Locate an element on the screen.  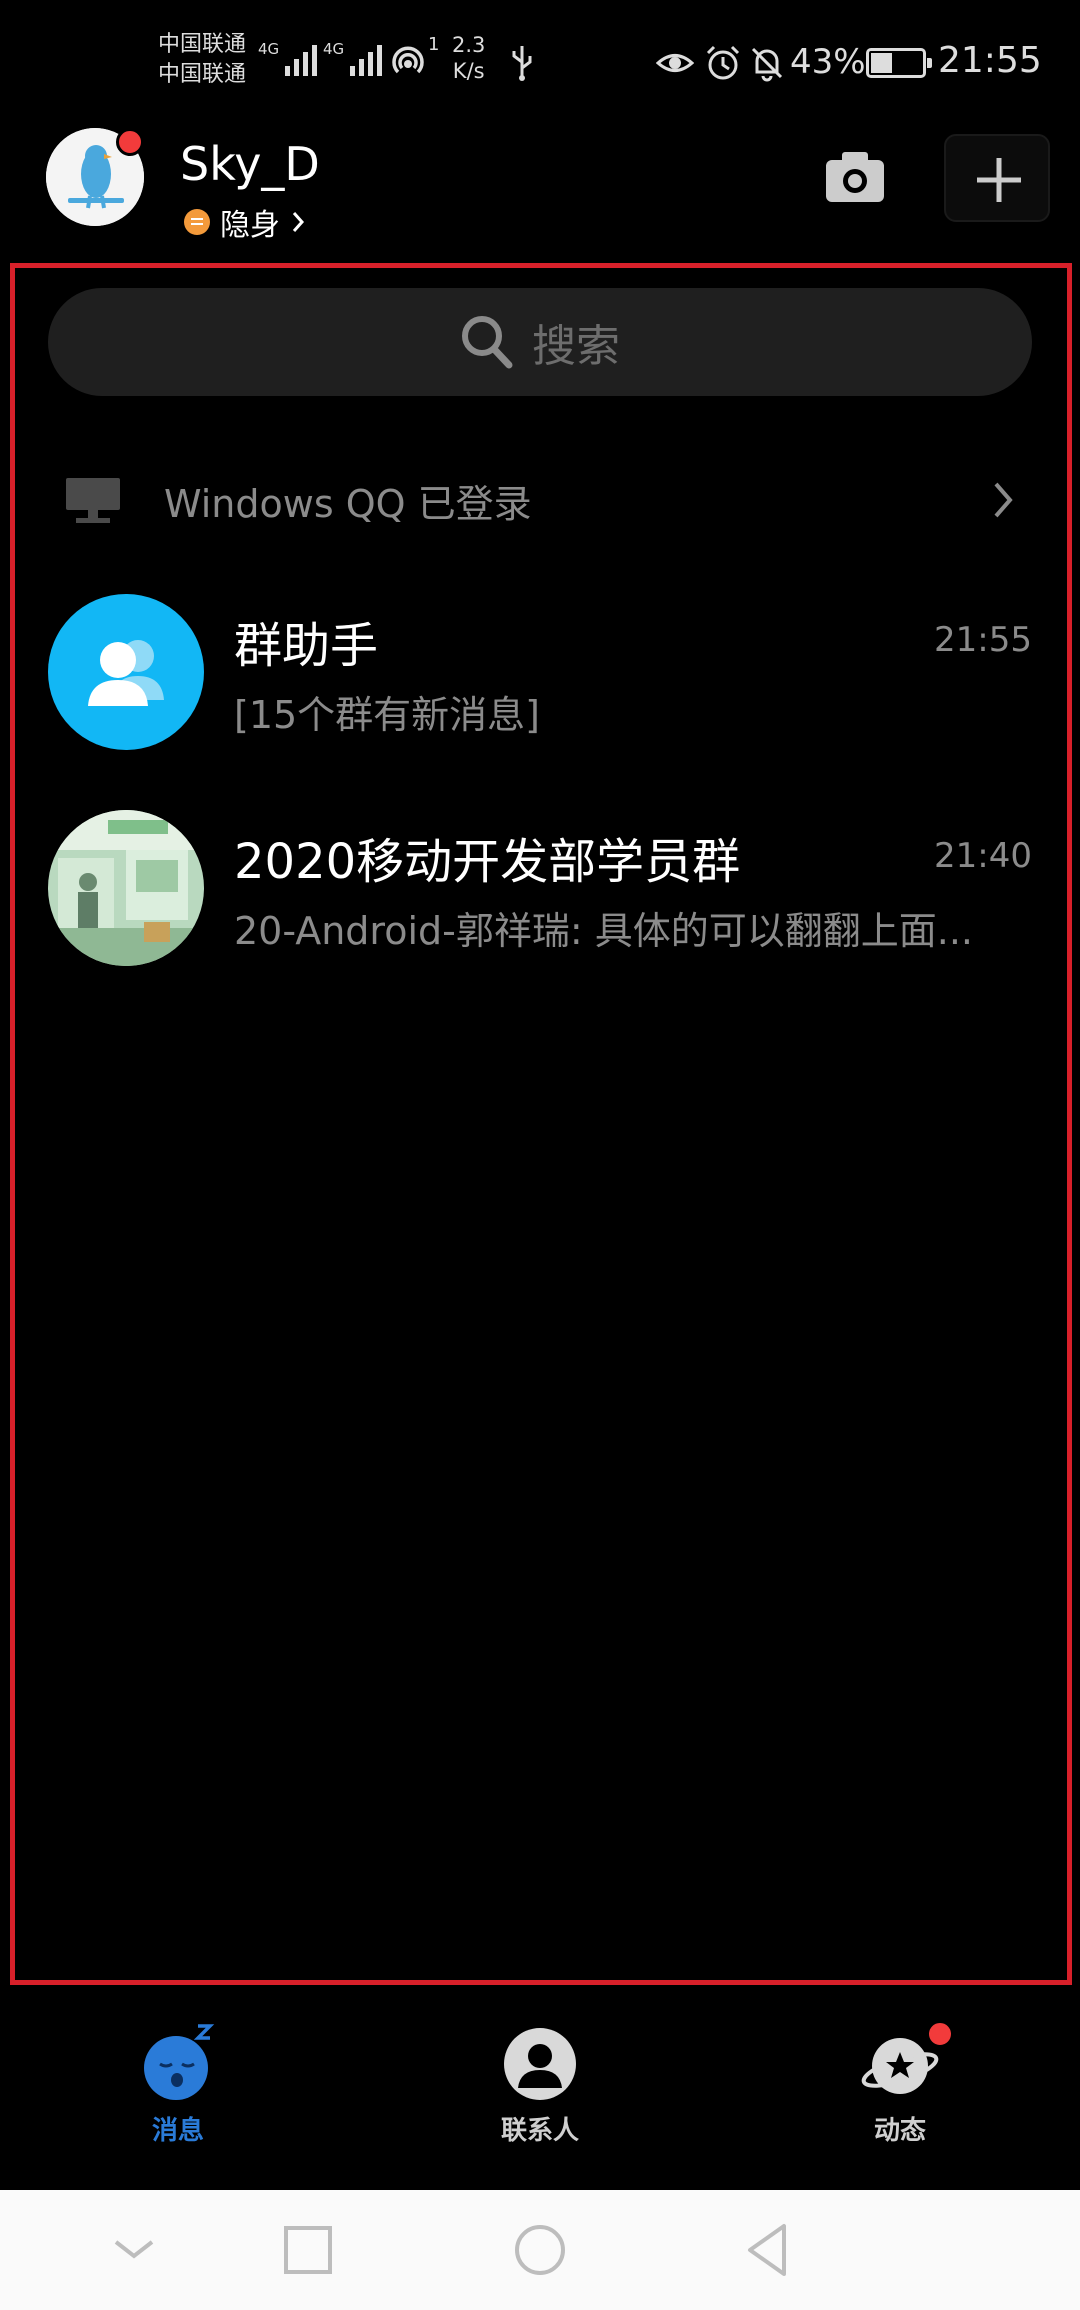
group-assistant-icon is located at coordinates (126, 673).